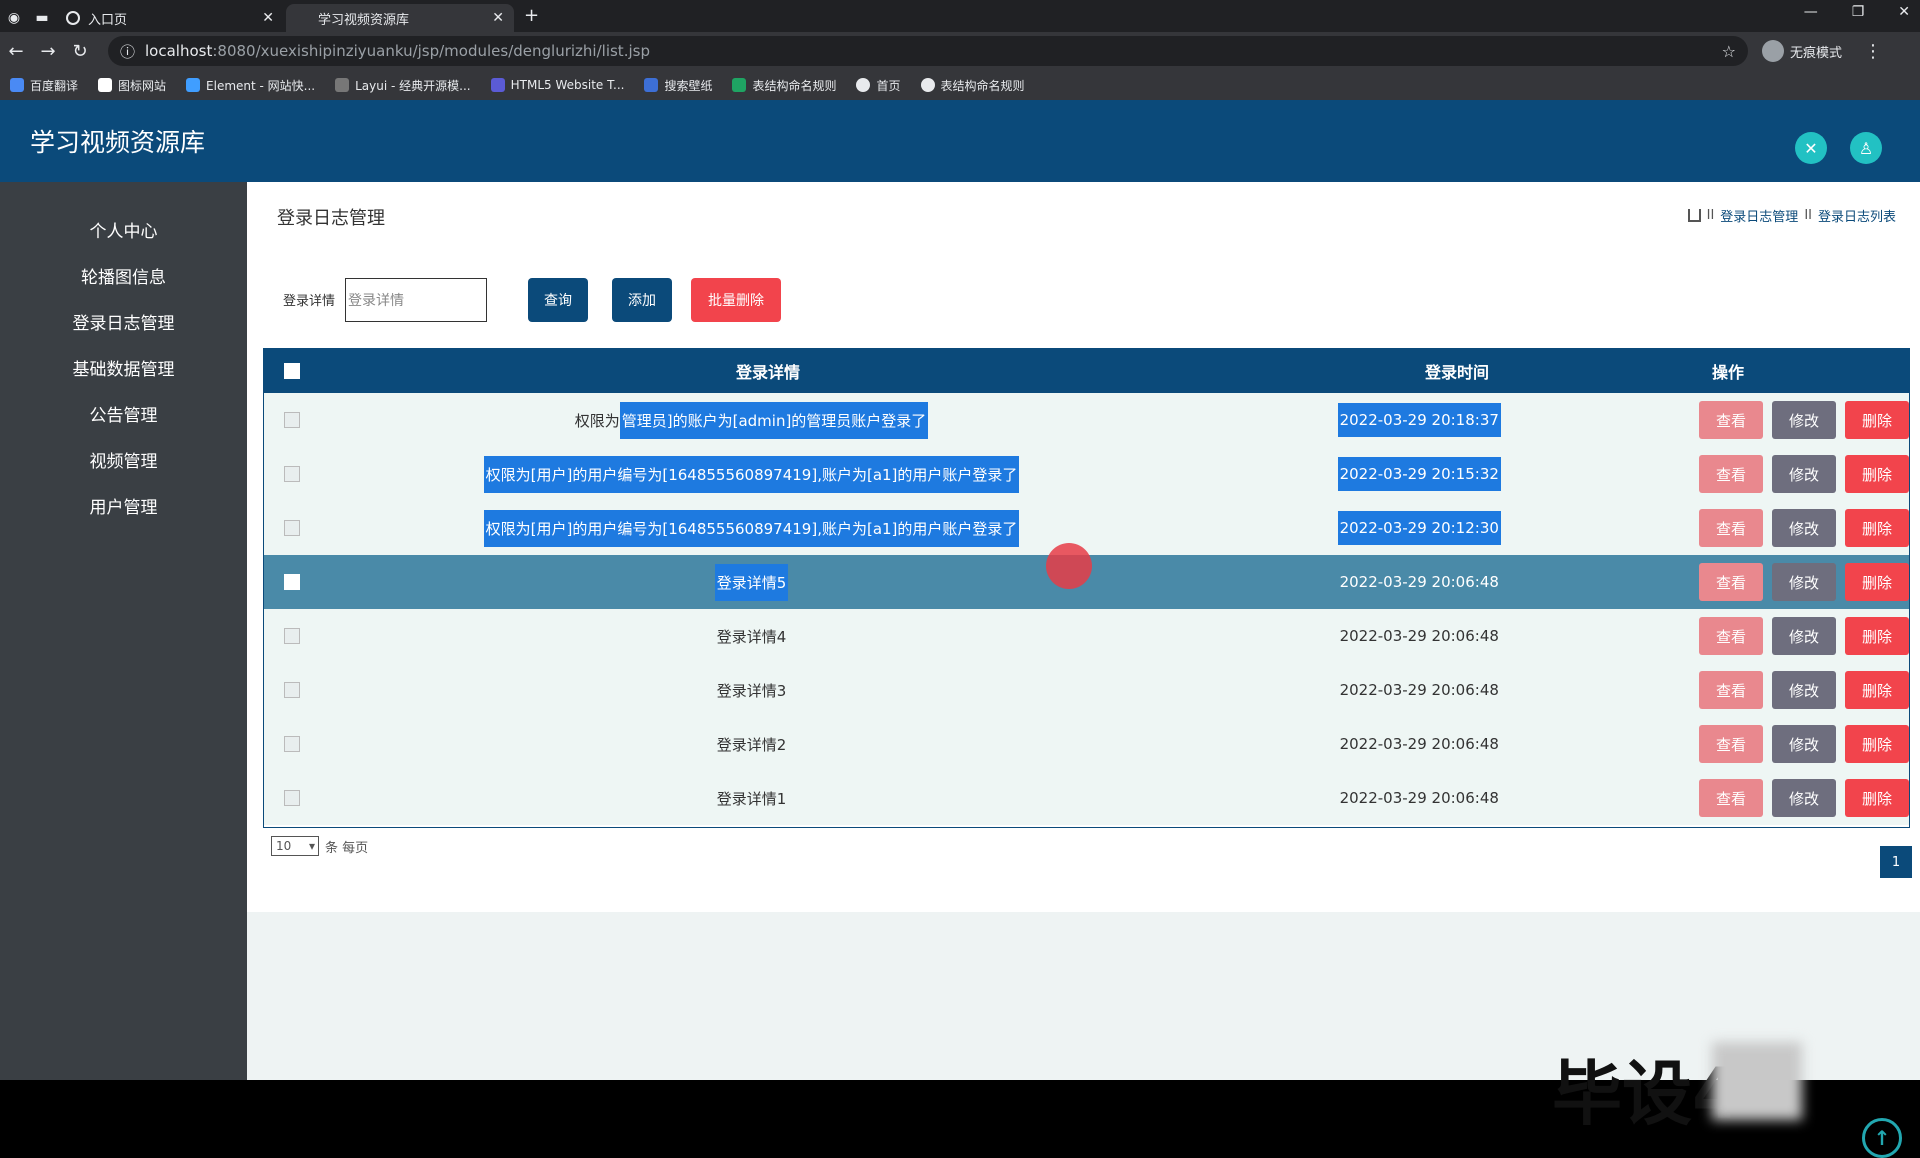 The width and height of the screenshot is (1920, 1158). Describe the element at coordinates (123, 321) in the screenshot. I see `sidebar-item-login-log: 登录日志管理` at that location.